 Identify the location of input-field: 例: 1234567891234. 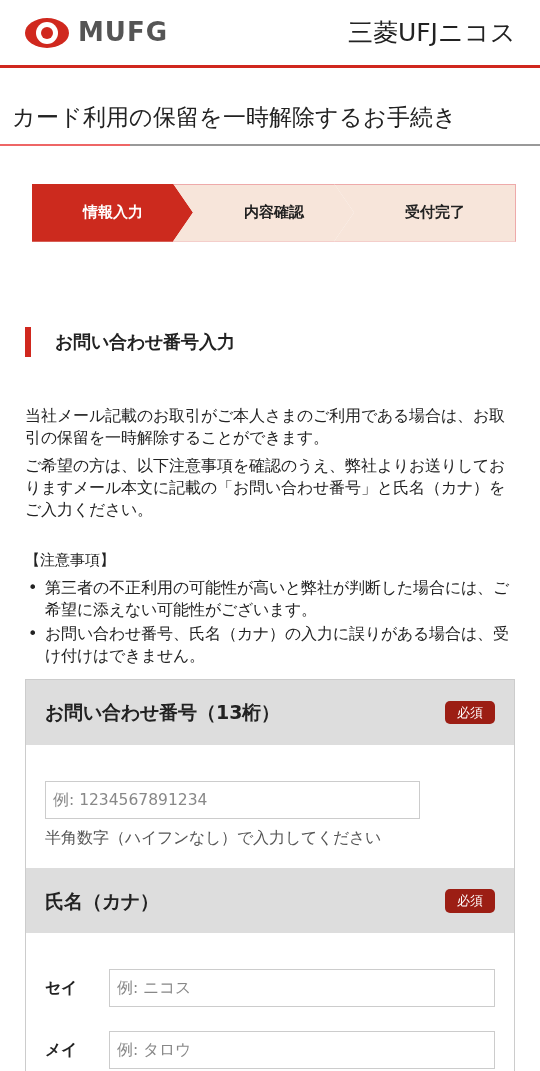
(232, 800).